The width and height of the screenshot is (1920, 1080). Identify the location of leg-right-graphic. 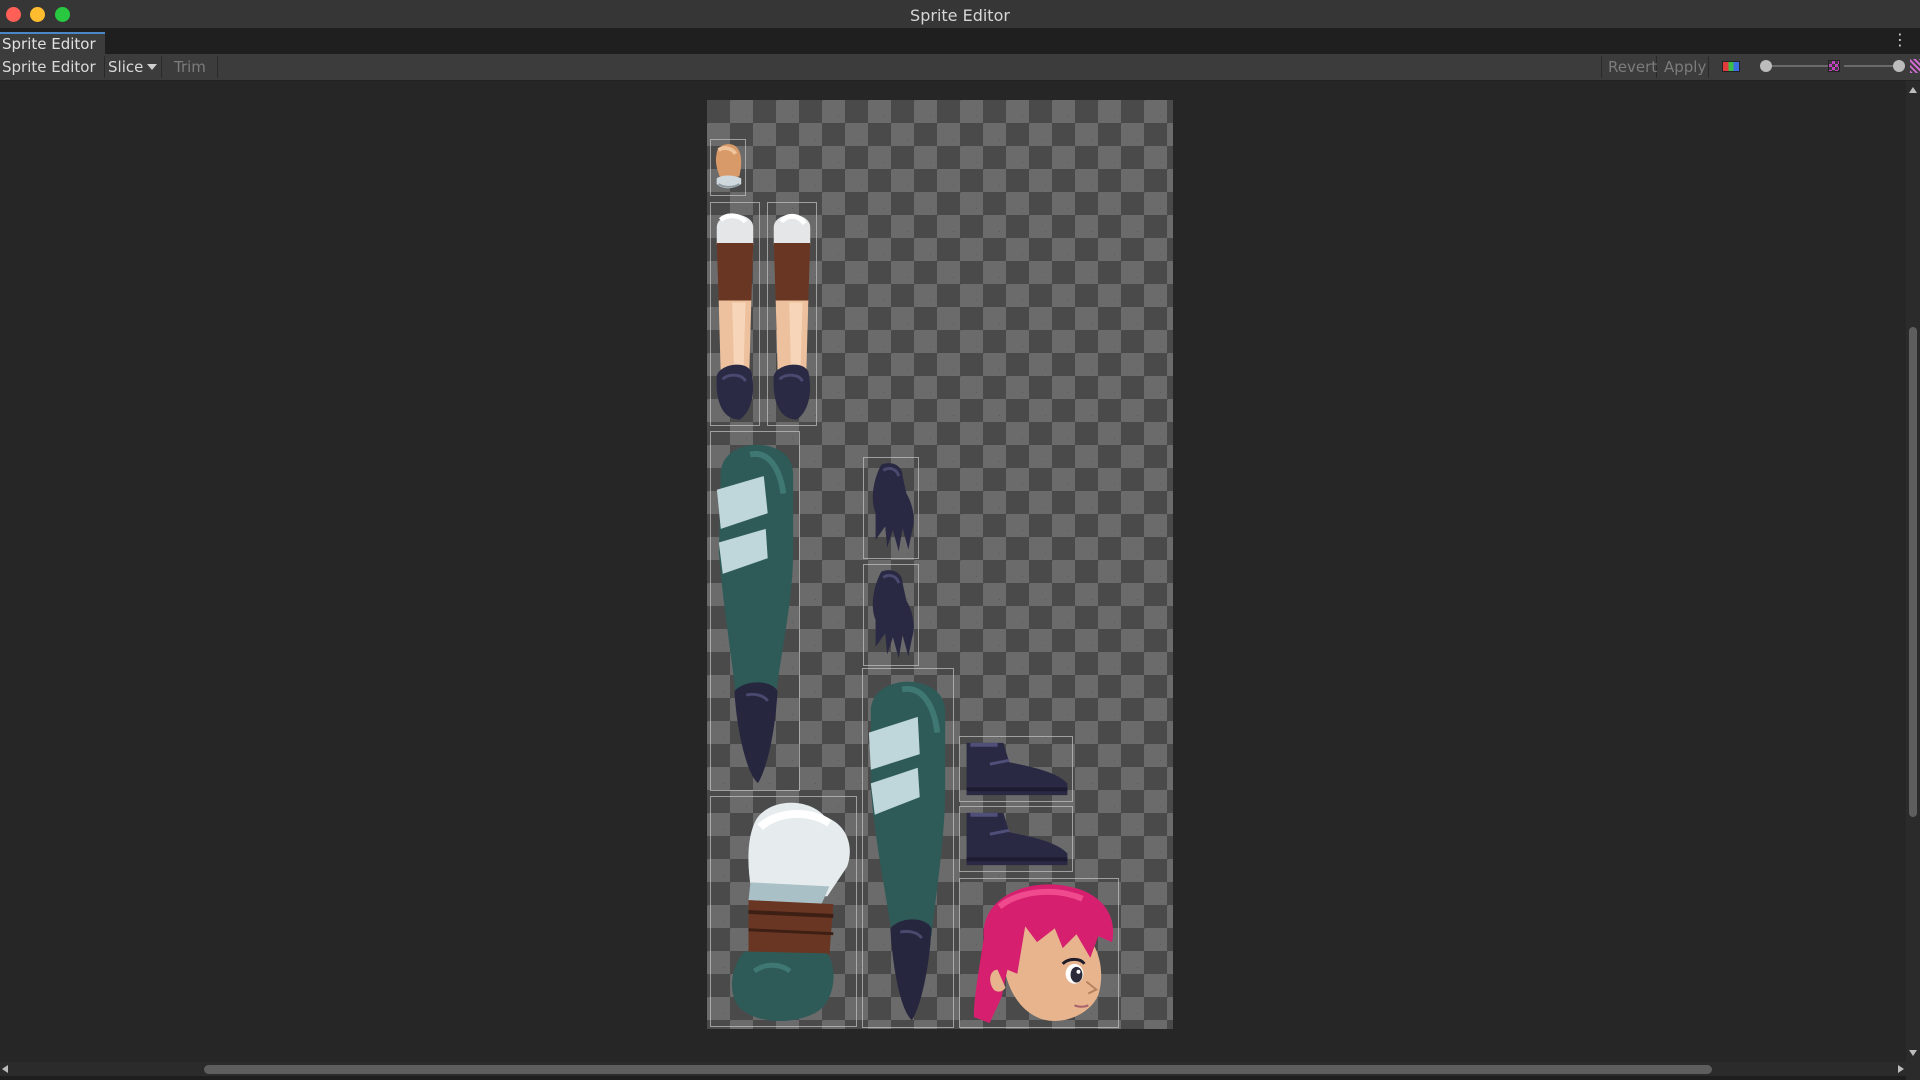
(792, 316).